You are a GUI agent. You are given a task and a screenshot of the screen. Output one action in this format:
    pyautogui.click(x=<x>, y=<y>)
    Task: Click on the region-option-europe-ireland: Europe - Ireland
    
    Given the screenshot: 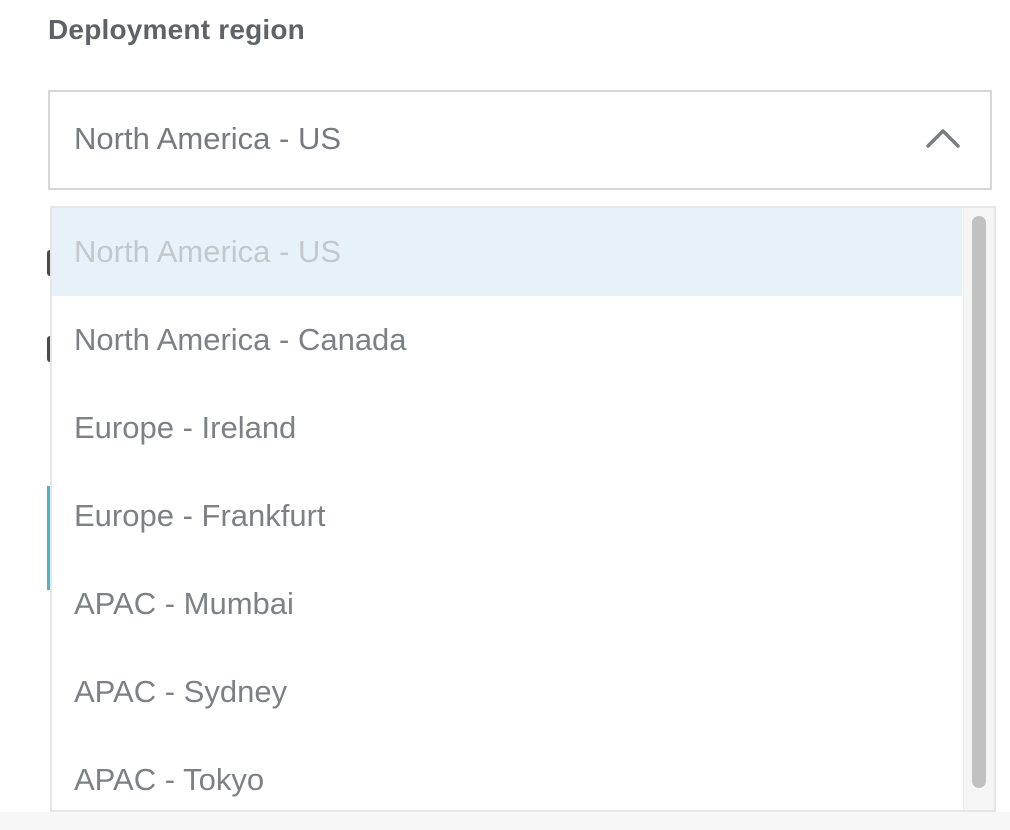 What is the action you would take?
    pyautogui.click(x=507, y=428)
    